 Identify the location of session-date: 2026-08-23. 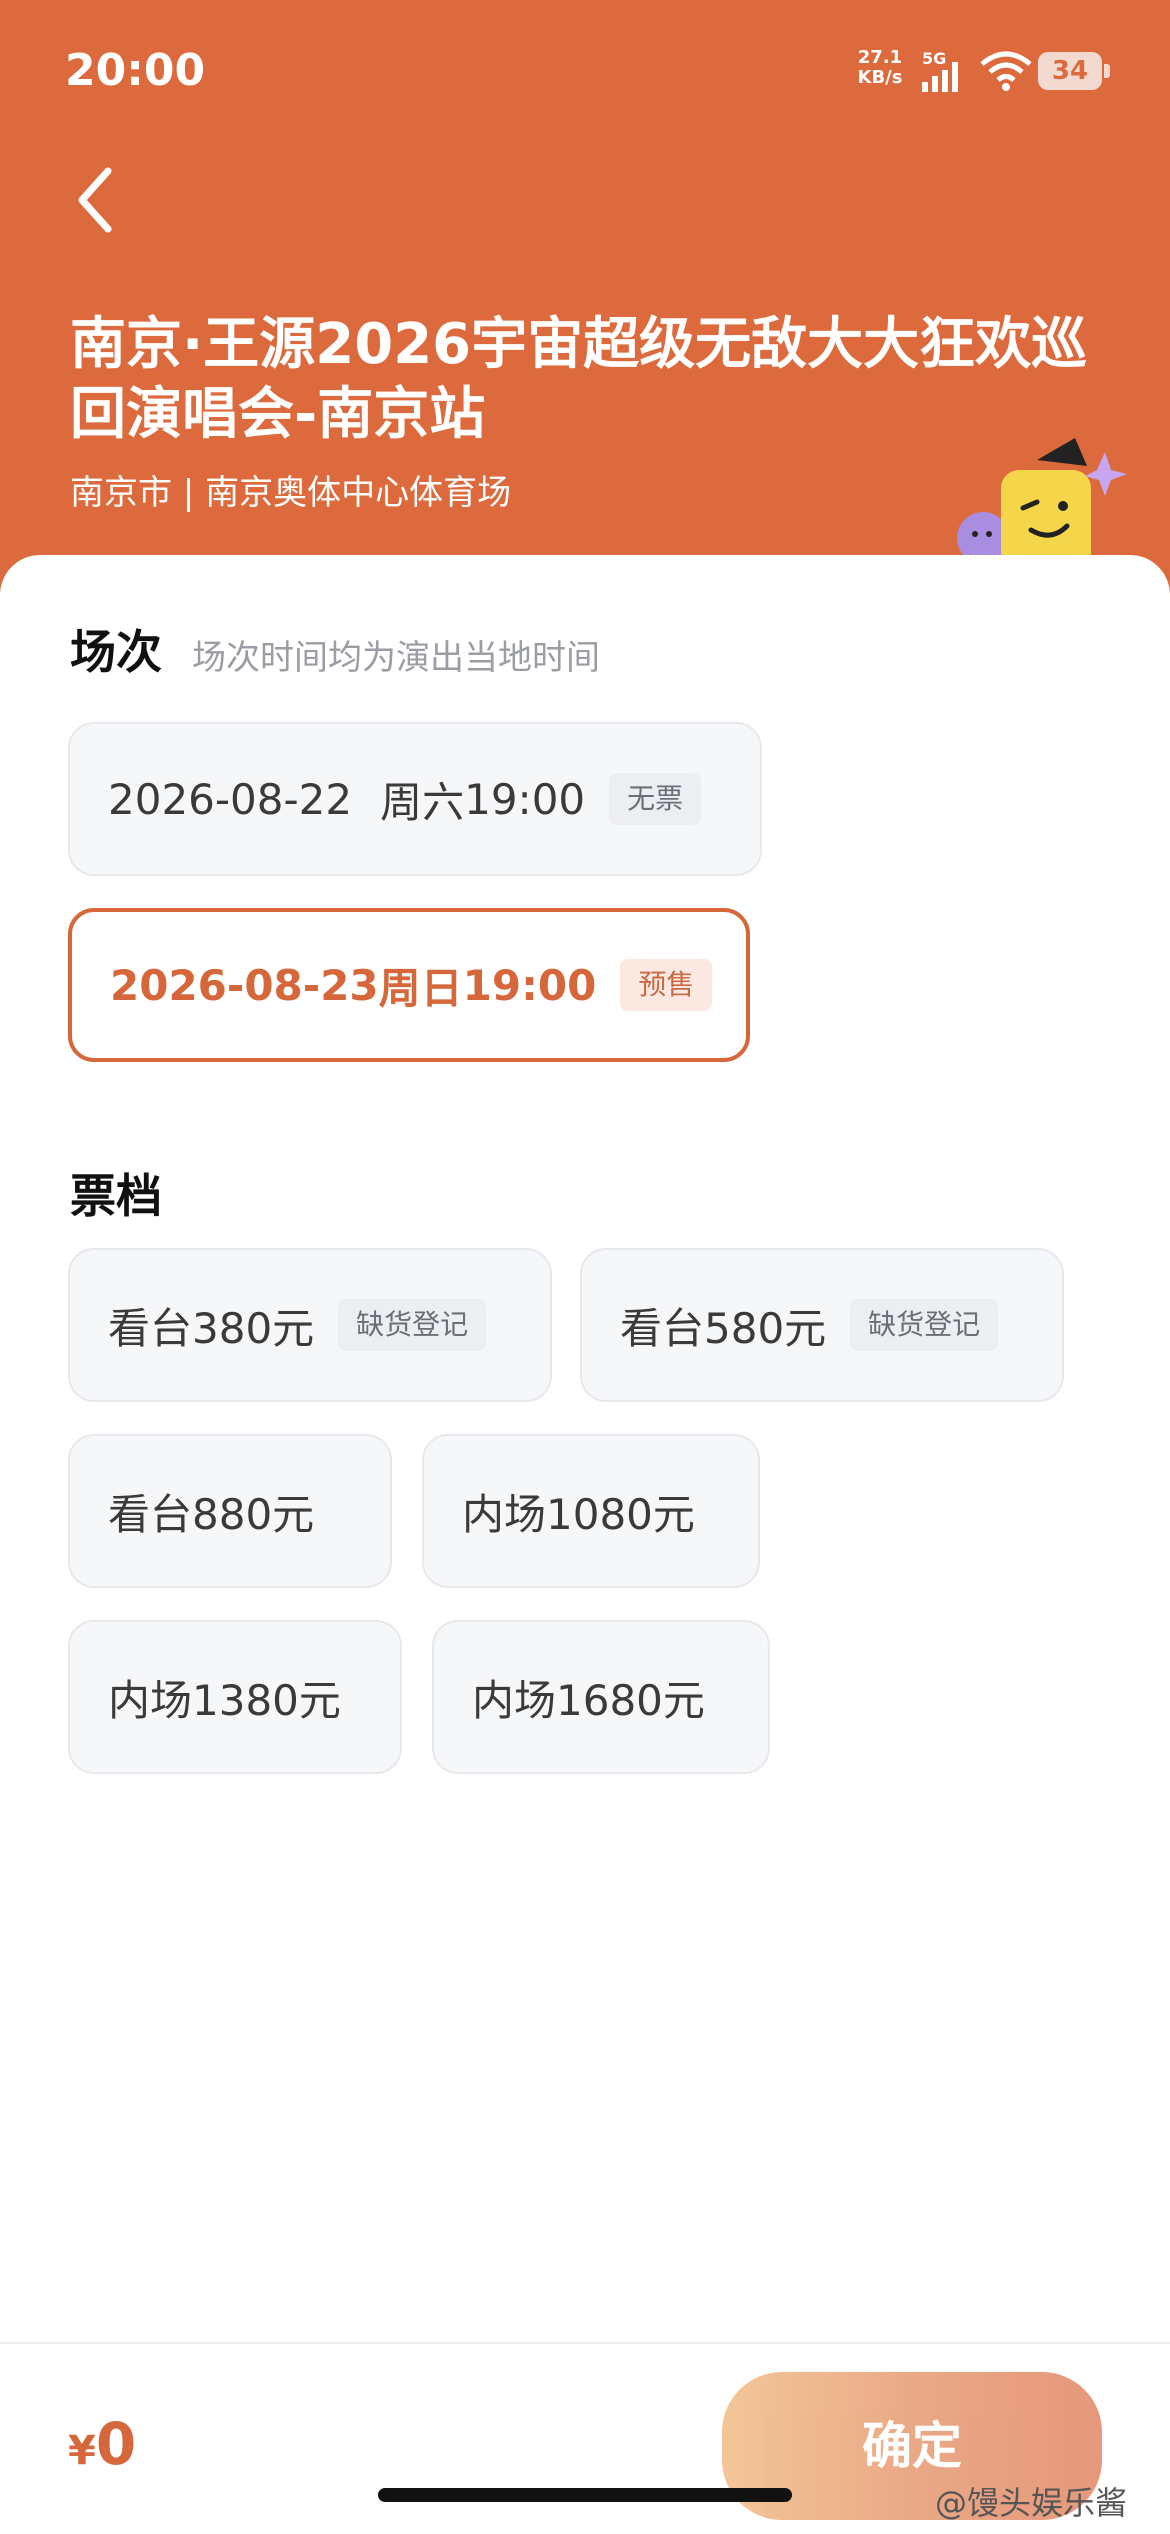
(244, 985).